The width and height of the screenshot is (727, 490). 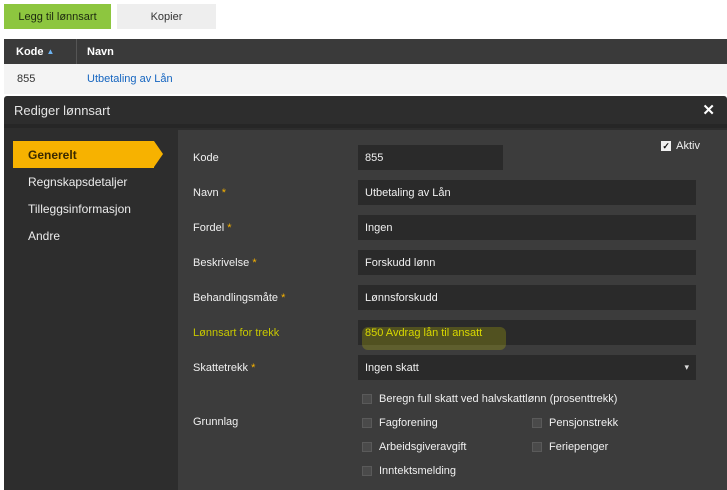 What do you see at coordinates (708, 110) in the screenshot?
I see `close-icon: ✕` at bounding box center [708, 110].